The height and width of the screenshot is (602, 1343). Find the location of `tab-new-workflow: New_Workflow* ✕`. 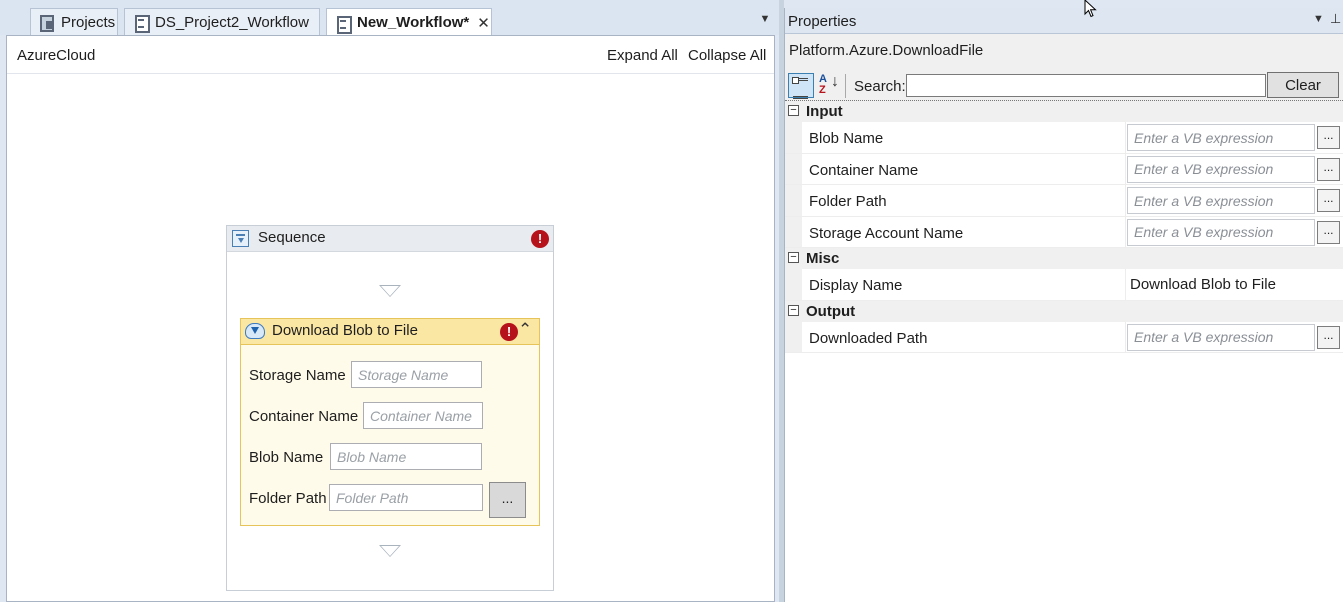

tab-new-workflow: New_Workflow* ✕ is located at coordinates (409, 22).